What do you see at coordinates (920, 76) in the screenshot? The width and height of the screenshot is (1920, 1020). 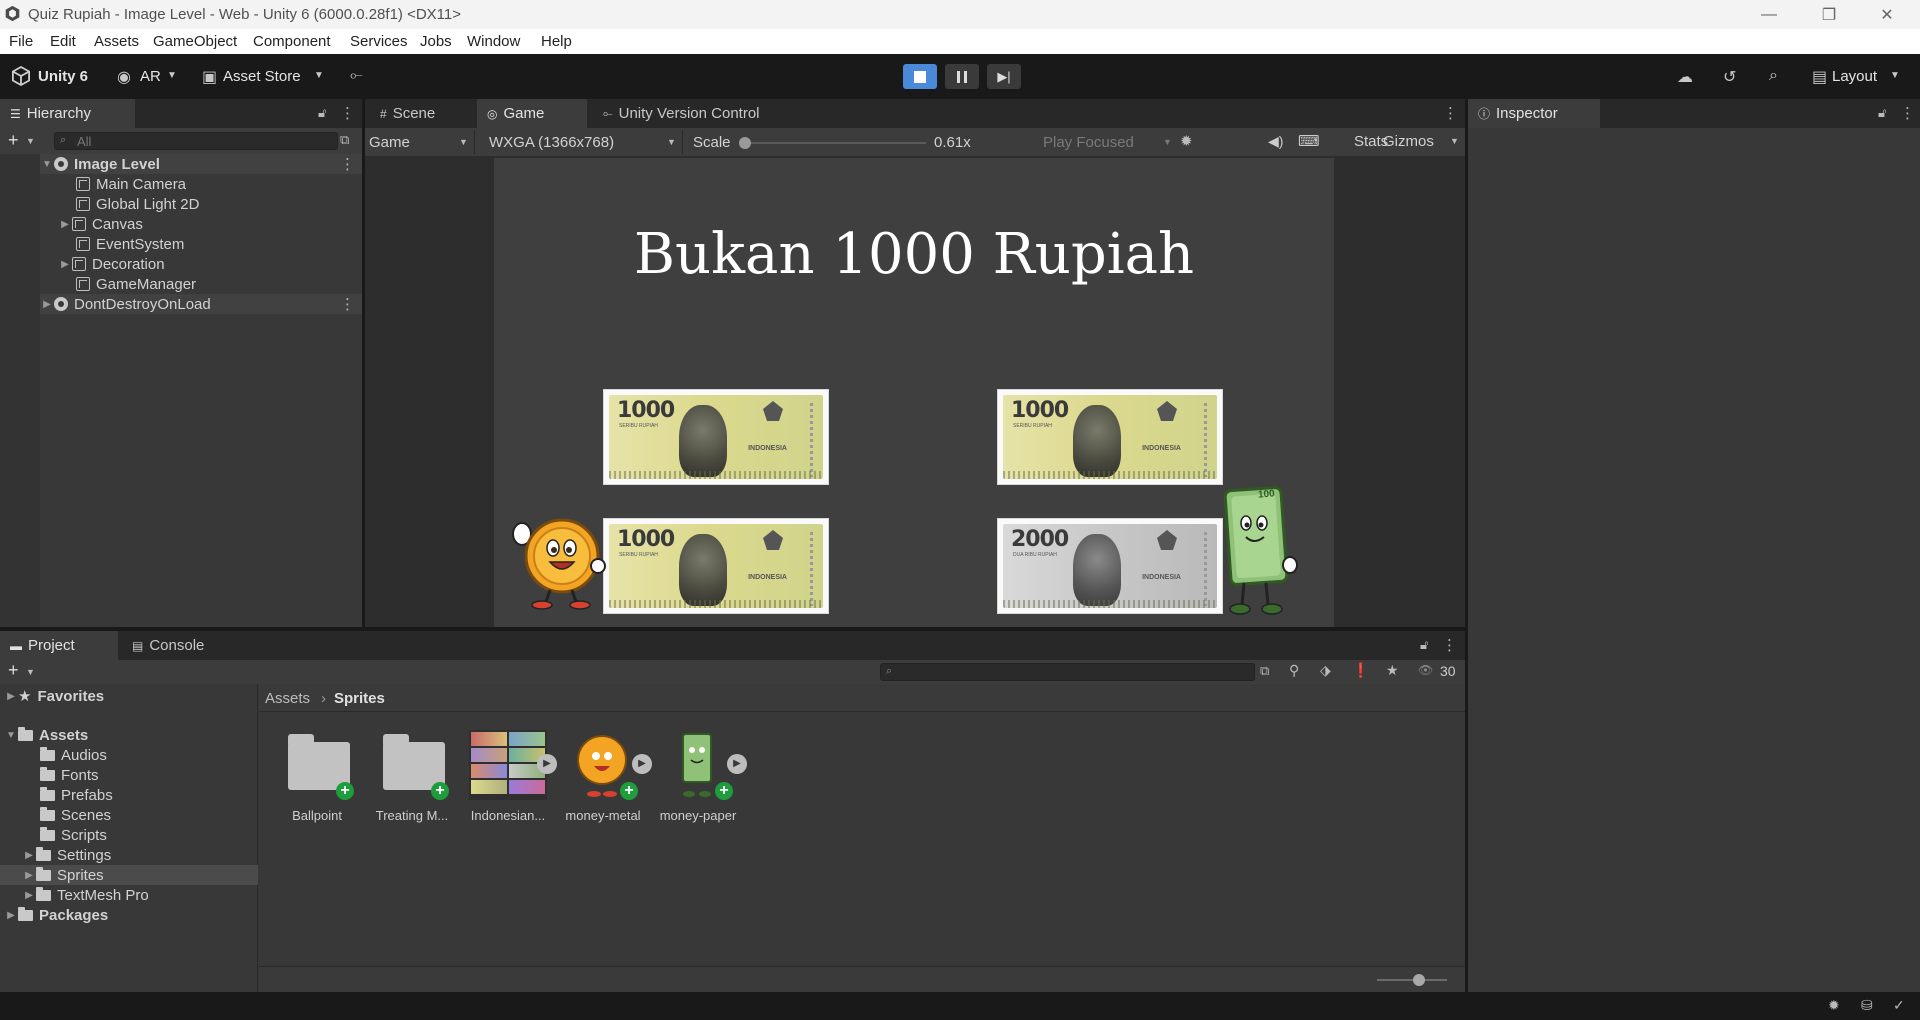 I see `play-button` at bounding box center [920, 76].